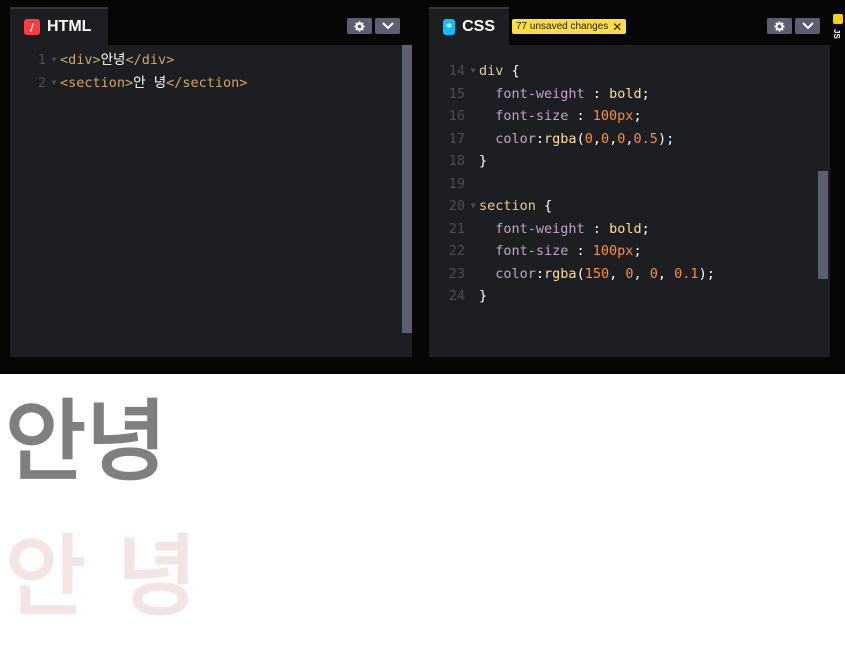  I want to click on line-number: 1, so click(41, 60).